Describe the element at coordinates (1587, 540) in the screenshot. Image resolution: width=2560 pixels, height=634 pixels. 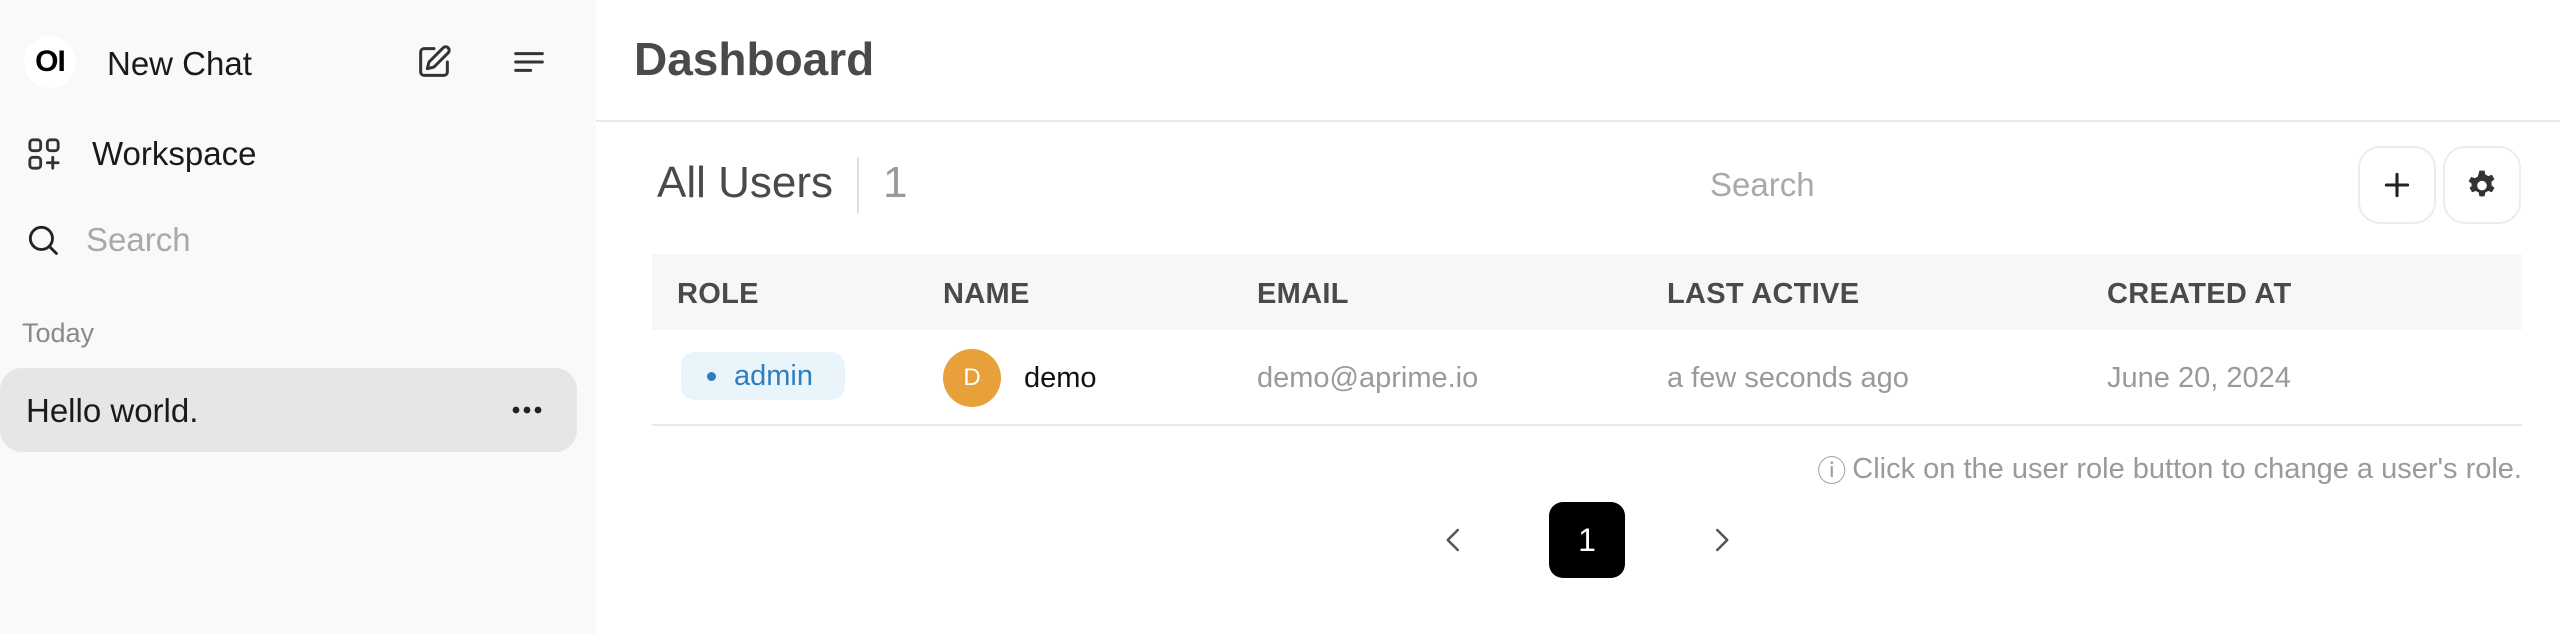
I see `page-button-current: 1` at that location.